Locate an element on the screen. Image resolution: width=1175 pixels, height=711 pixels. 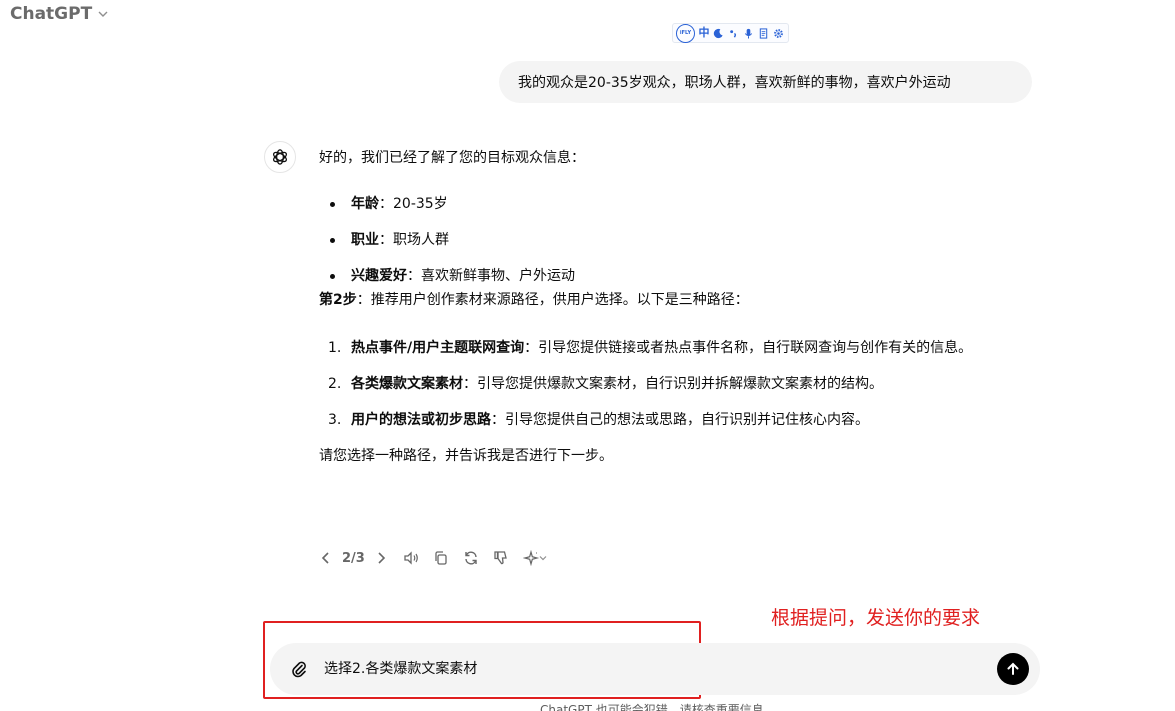
chevron-down-icon is located at coordinates (103, 14).